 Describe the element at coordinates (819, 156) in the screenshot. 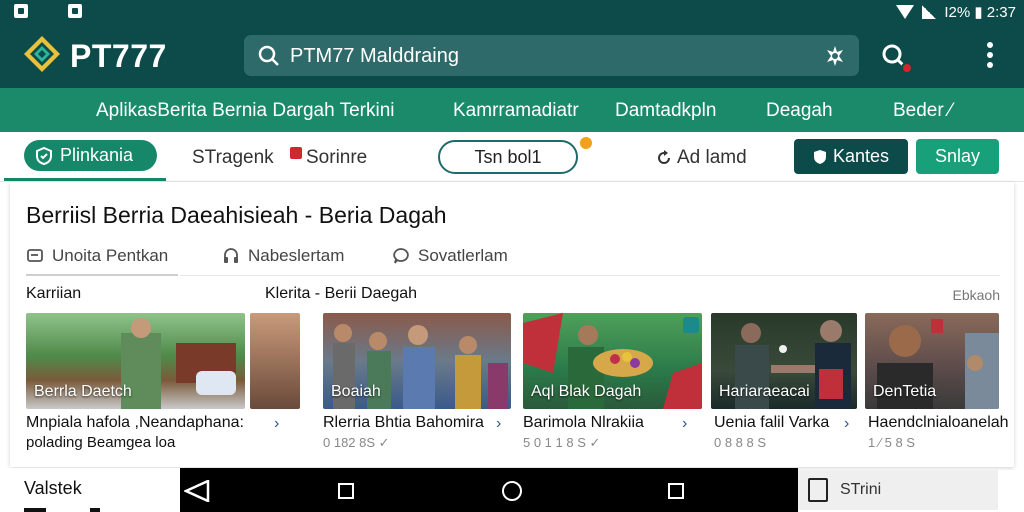

I see `shield-small-icon` at that location.